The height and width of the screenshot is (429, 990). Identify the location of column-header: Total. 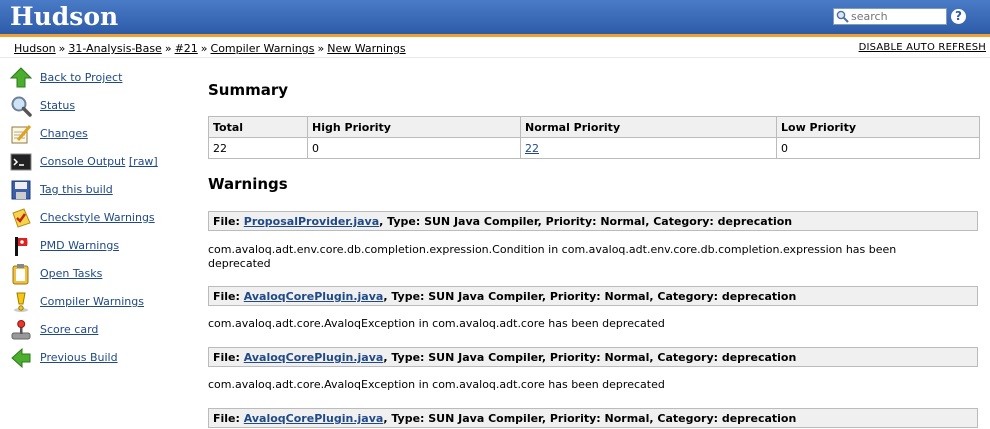
(258, 127).